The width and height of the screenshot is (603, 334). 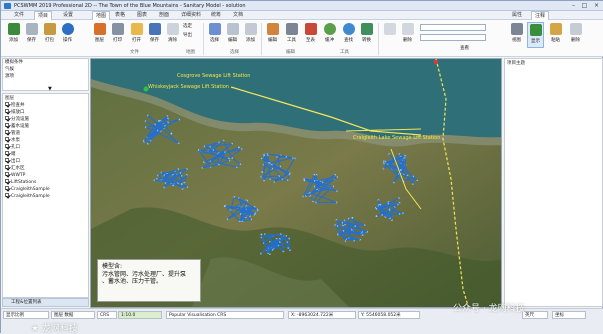 I want to click on layer-item: 汇水区, so click(x=45, y=168).